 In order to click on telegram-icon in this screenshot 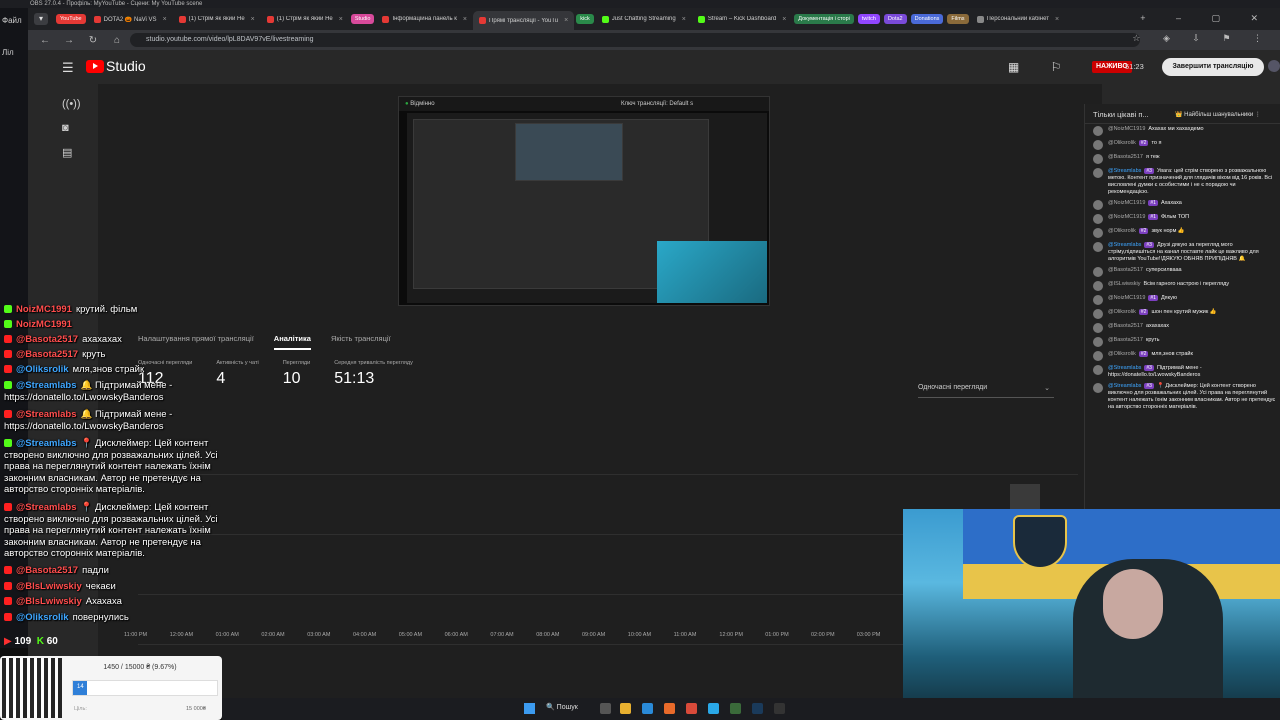, I will do `click(713, 708)`.